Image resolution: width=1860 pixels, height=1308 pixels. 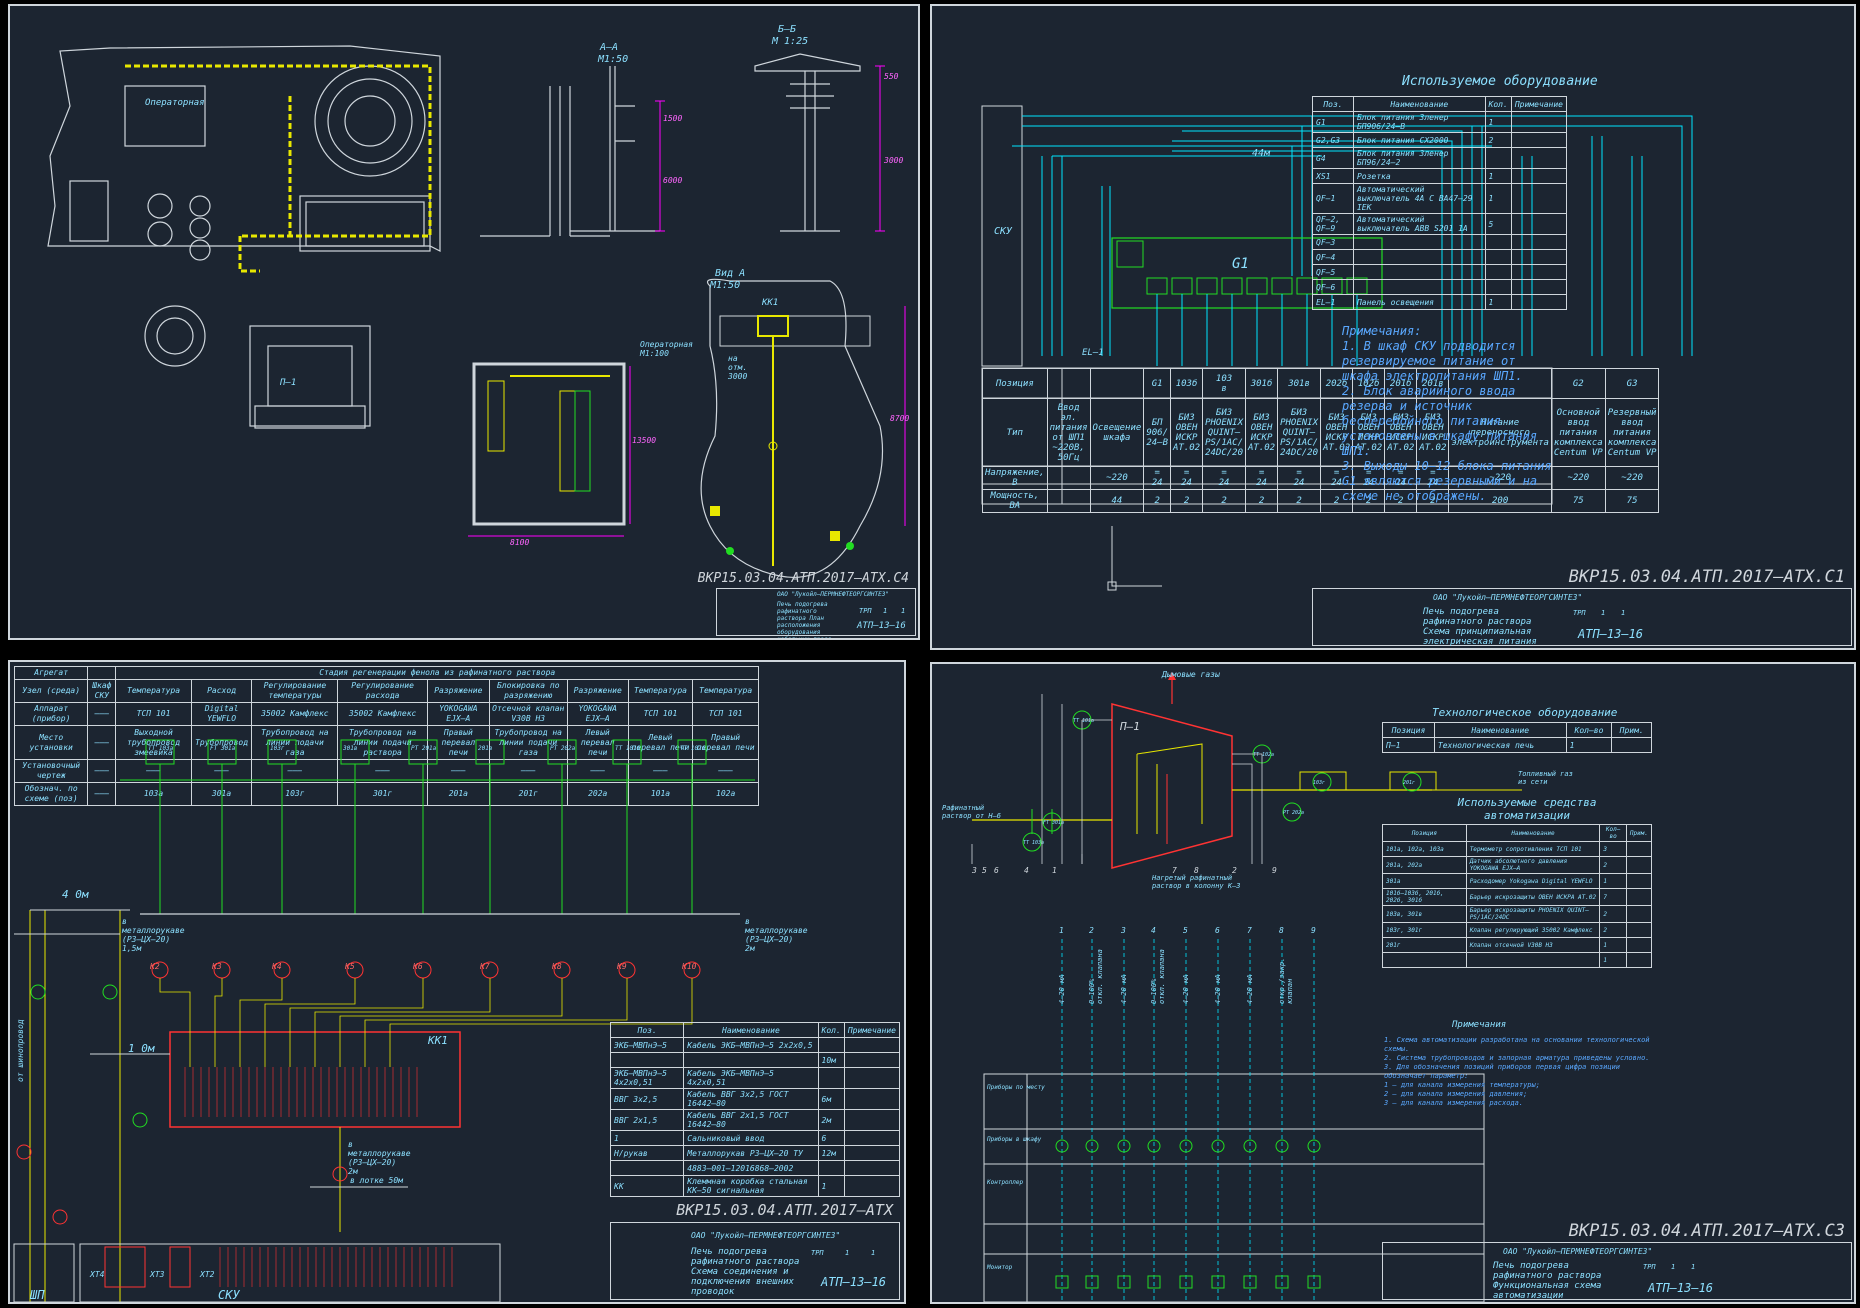 I want to click on note-item: 2 – для канала измерения давления;, so click(x=1456, y=1094).